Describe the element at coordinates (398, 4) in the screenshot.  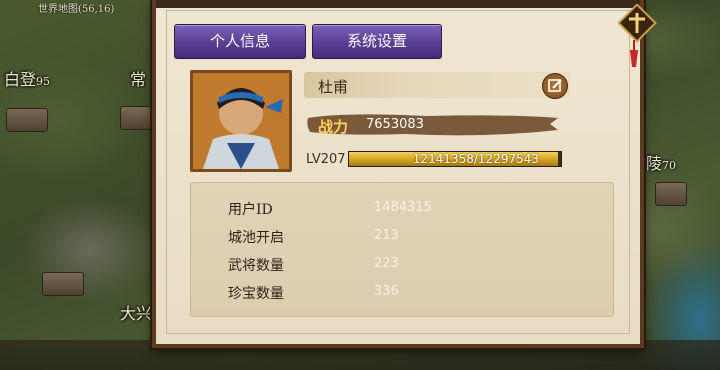
I see `panel-top-bar` at that location.